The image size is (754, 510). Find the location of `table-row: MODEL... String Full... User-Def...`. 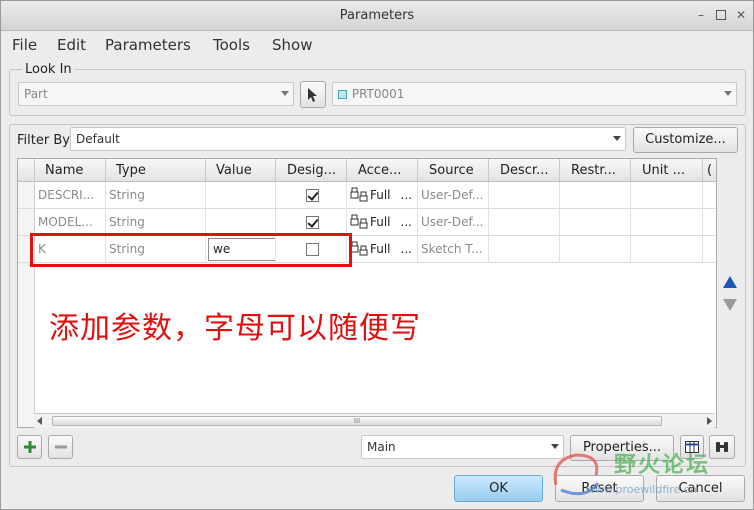

table-row: MODEL... String Full... User-Def... is located at coordinates (367, 222).